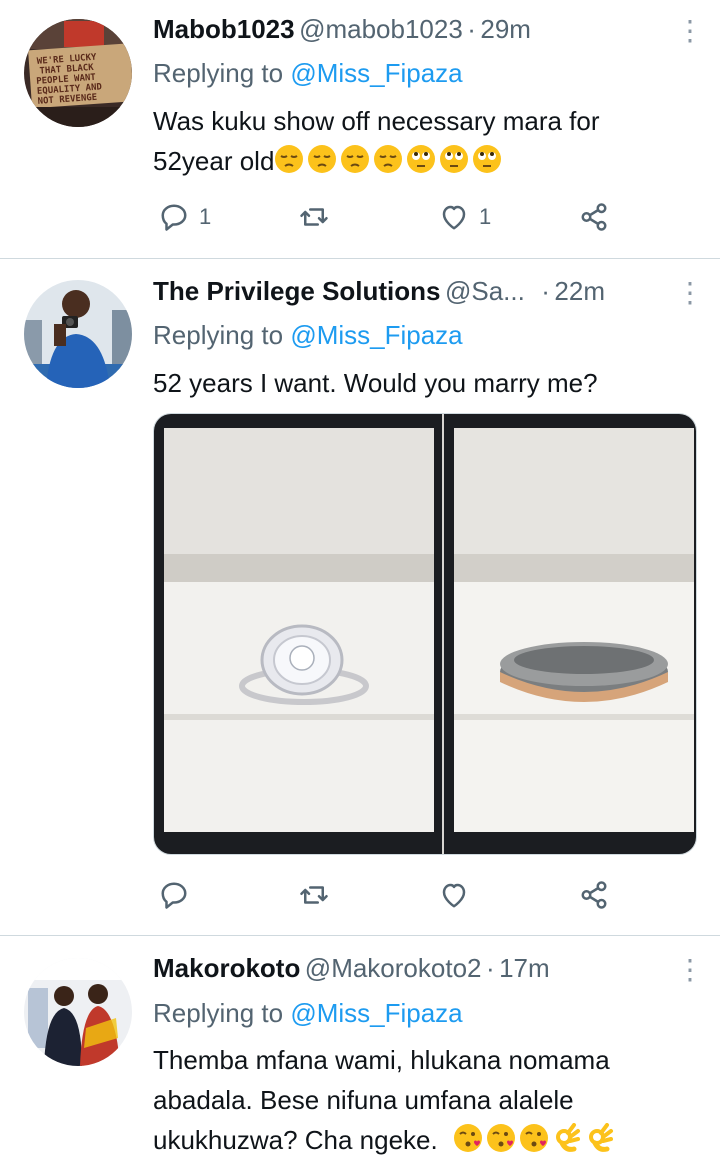 Image resolution: width=720 pixels, height=1173 pixels. Describe the element at coordinates (205, 216) in the screenshot. I see `reply-count: 1` at that location.